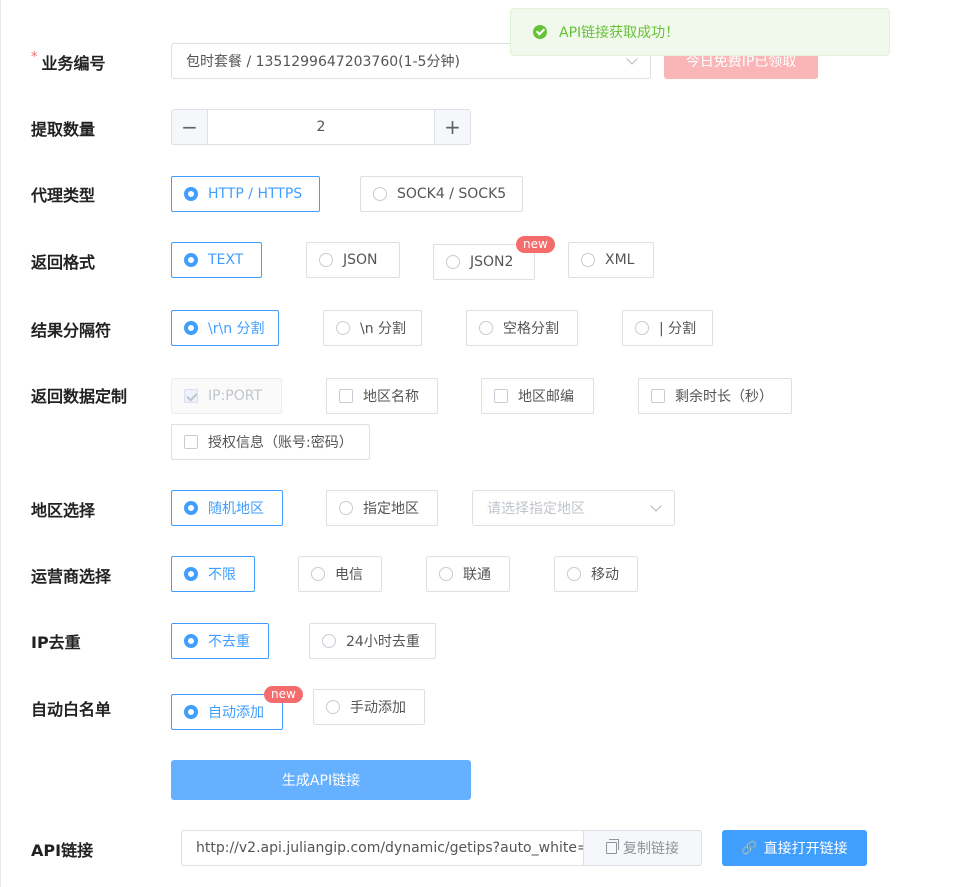 Image resolution: width=965 pixels, height=887 pixels. What do you see at coordinates (0, 443) in the screenshot?
I see `left-border` at bounding box center [0, 443].